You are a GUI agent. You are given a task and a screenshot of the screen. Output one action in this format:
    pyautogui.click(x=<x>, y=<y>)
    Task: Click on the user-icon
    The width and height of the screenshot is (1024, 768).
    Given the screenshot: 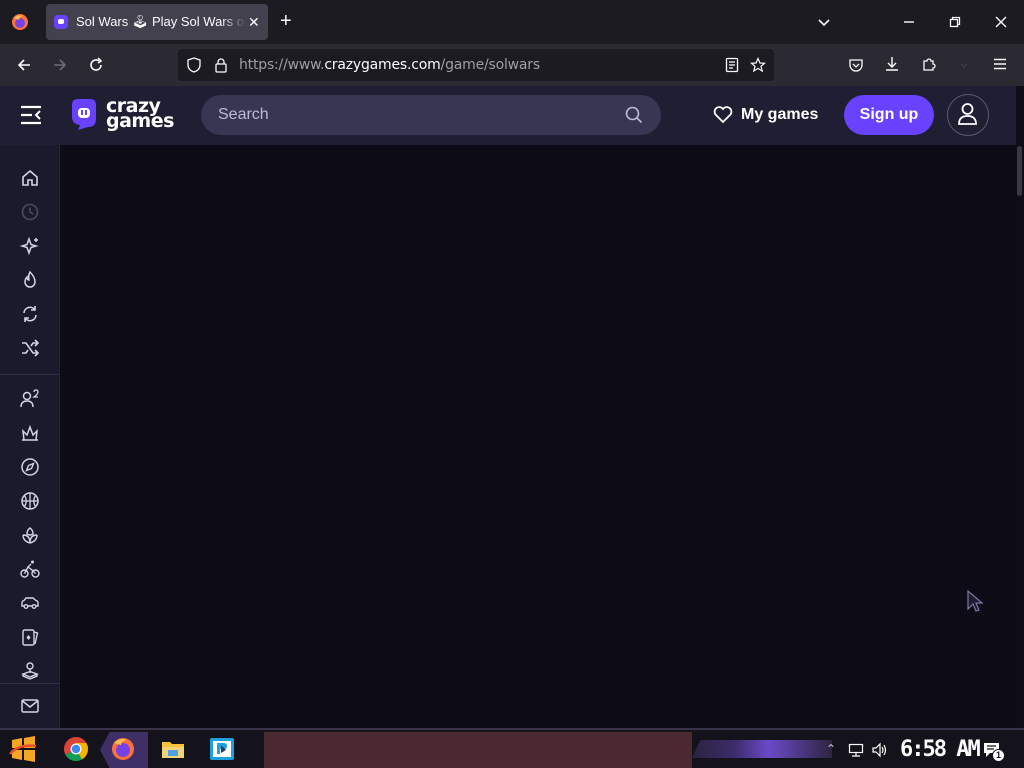 What is the action you would take?
    pyautogui.click(x=967, y=114)
    